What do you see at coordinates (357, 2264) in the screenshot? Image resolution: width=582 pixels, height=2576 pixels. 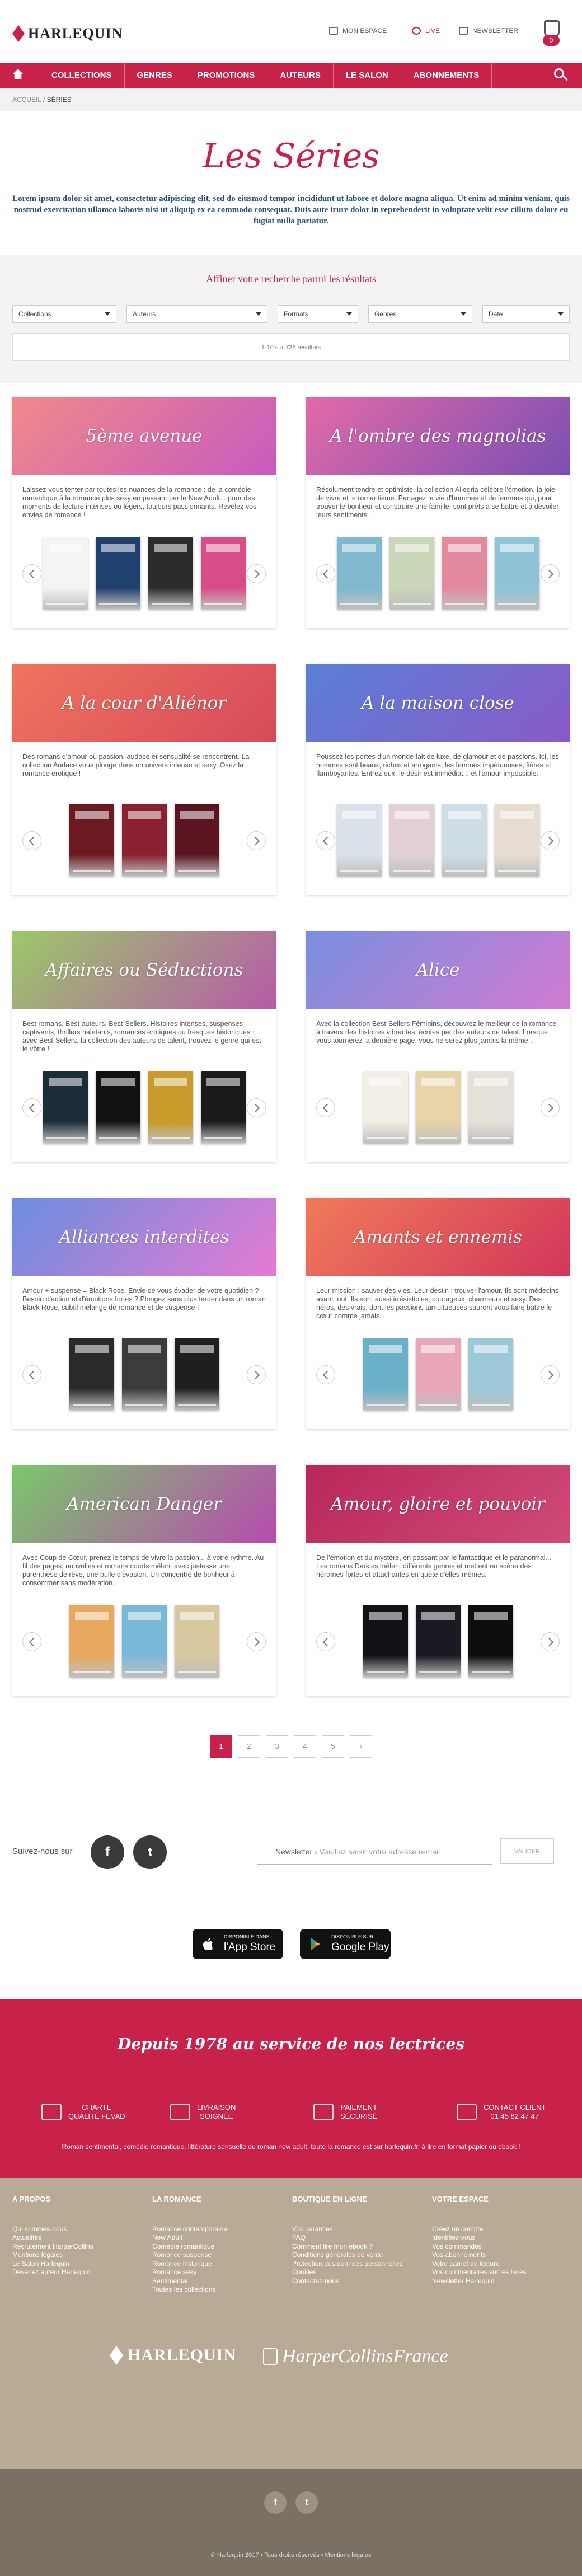 I see `footer-link: Protection des données personnelles` at bounding box center [357, 2264].